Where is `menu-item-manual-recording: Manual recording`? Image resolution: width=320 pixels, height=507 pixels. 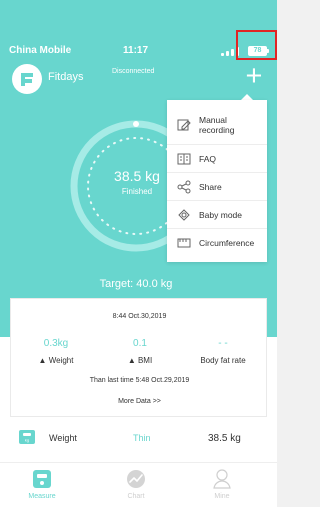
menu-item-manual-recording: Manual recording is located at coordinates (217, 126).